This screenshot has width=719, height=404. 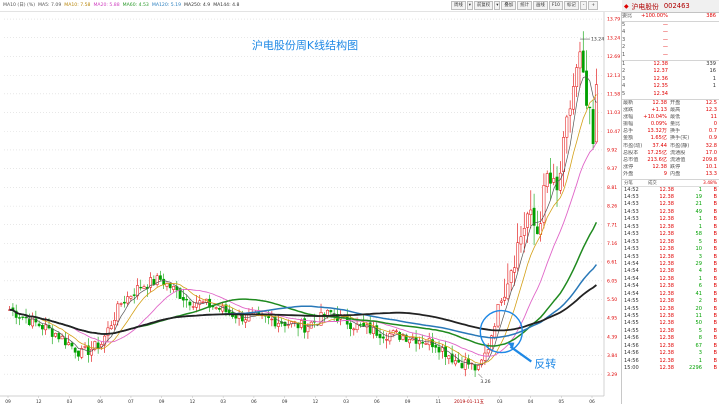 What do you see at coordinates (624, 24) in the screenshot?
I see `sell-level: 5` at bounding box center [624, 24].